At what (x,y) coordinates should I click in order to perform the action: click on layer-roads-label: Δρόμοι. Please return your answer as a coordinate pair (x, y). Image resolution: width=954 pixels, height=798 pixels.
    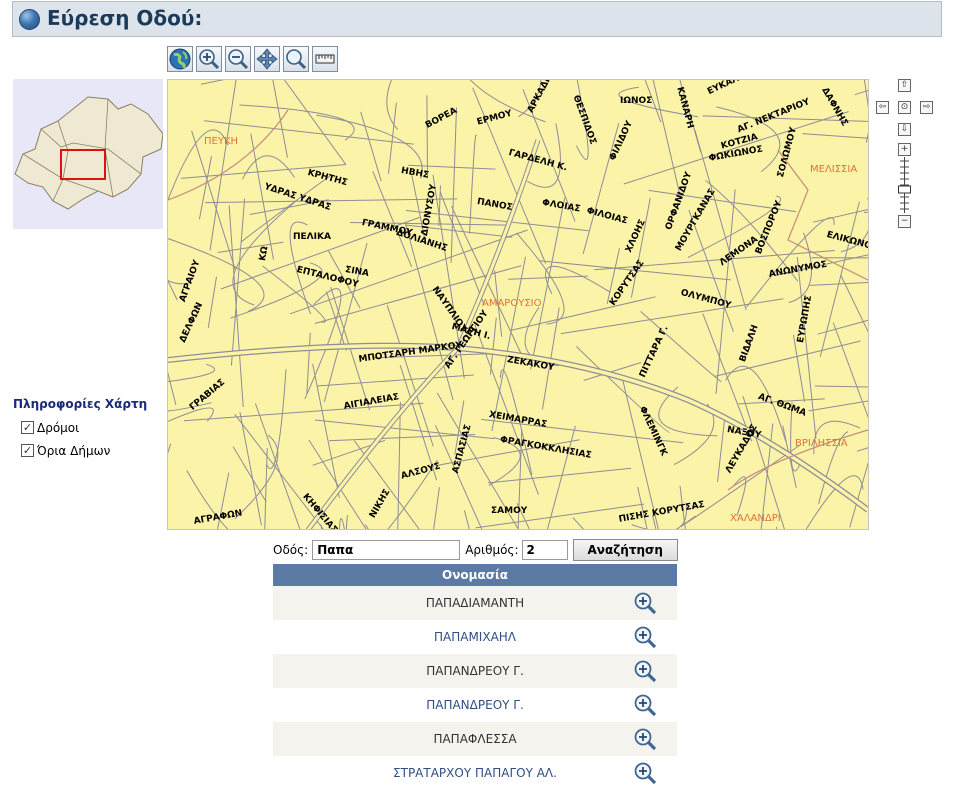
    Looking at the image, I should click on (58, 427).